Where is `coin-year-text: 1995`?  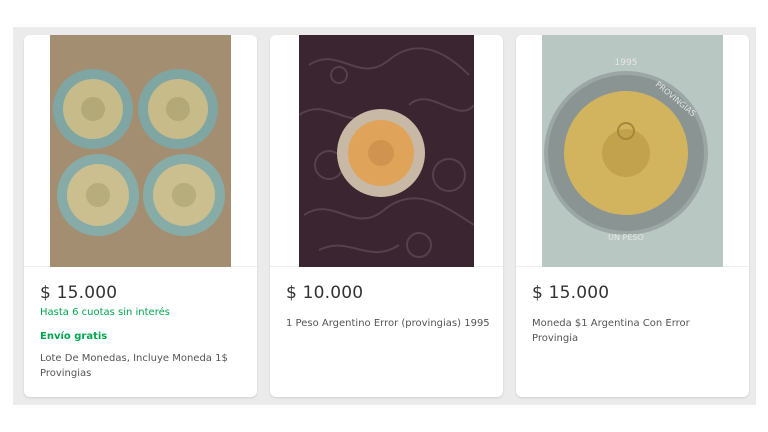
coin-year-text: 1995 is located at coordinates (626, 63).